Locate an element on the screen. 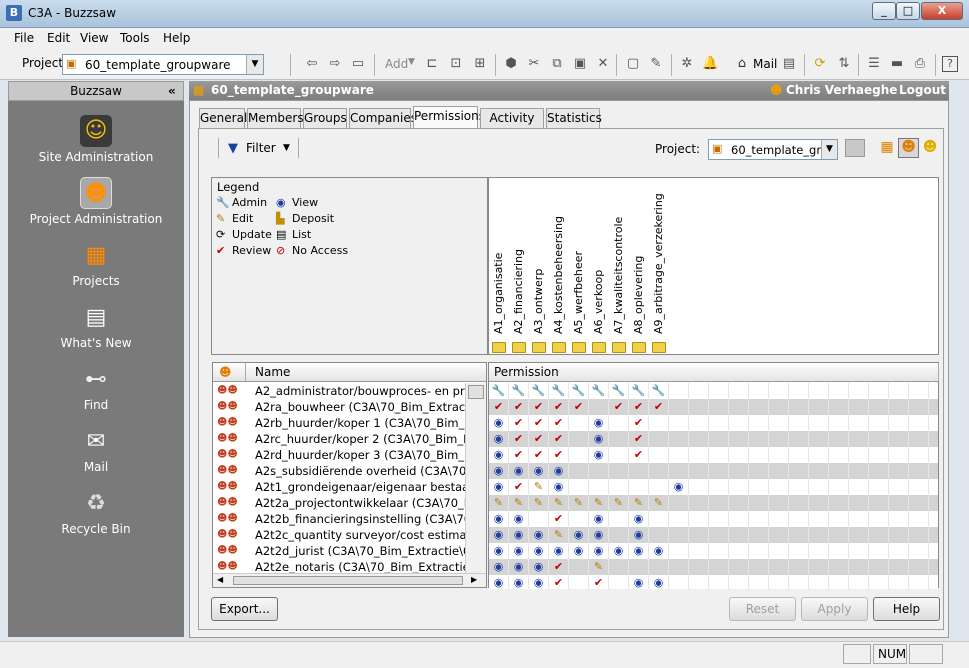  publish-icon: ⬢ is located at coordinates (511, 64).